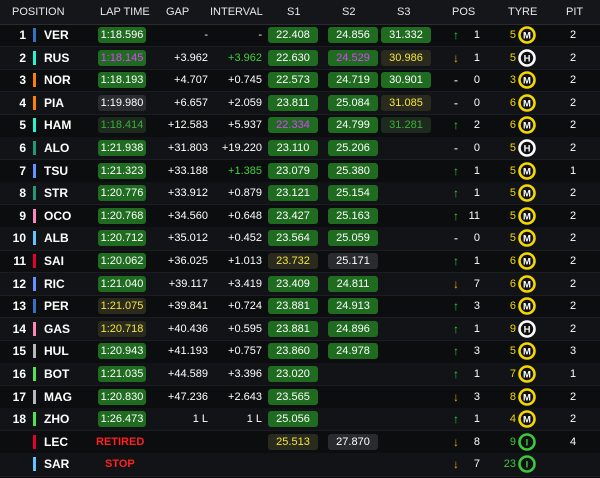 The width and height of the screenshot is (600, 478). Describe the element at coordinates (56, 58) in the screenshot. I see `driver-code: RUS` at that location.